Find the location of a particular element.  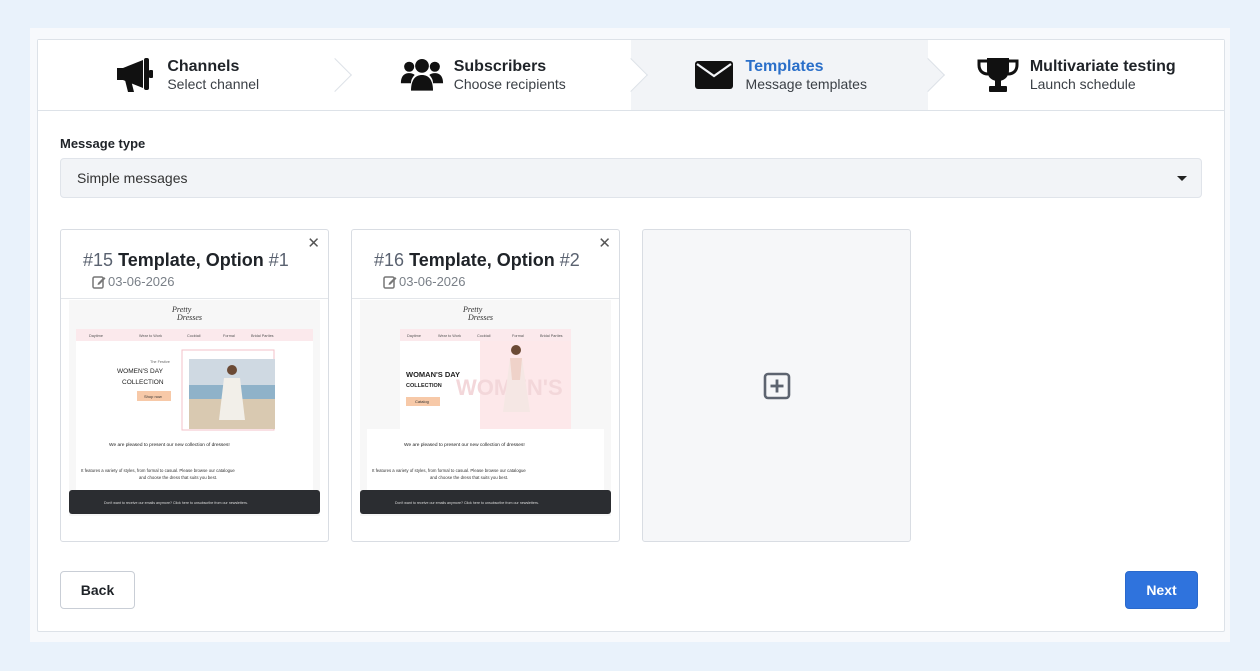

template-number: #15 is located at coordinates (98, 260).